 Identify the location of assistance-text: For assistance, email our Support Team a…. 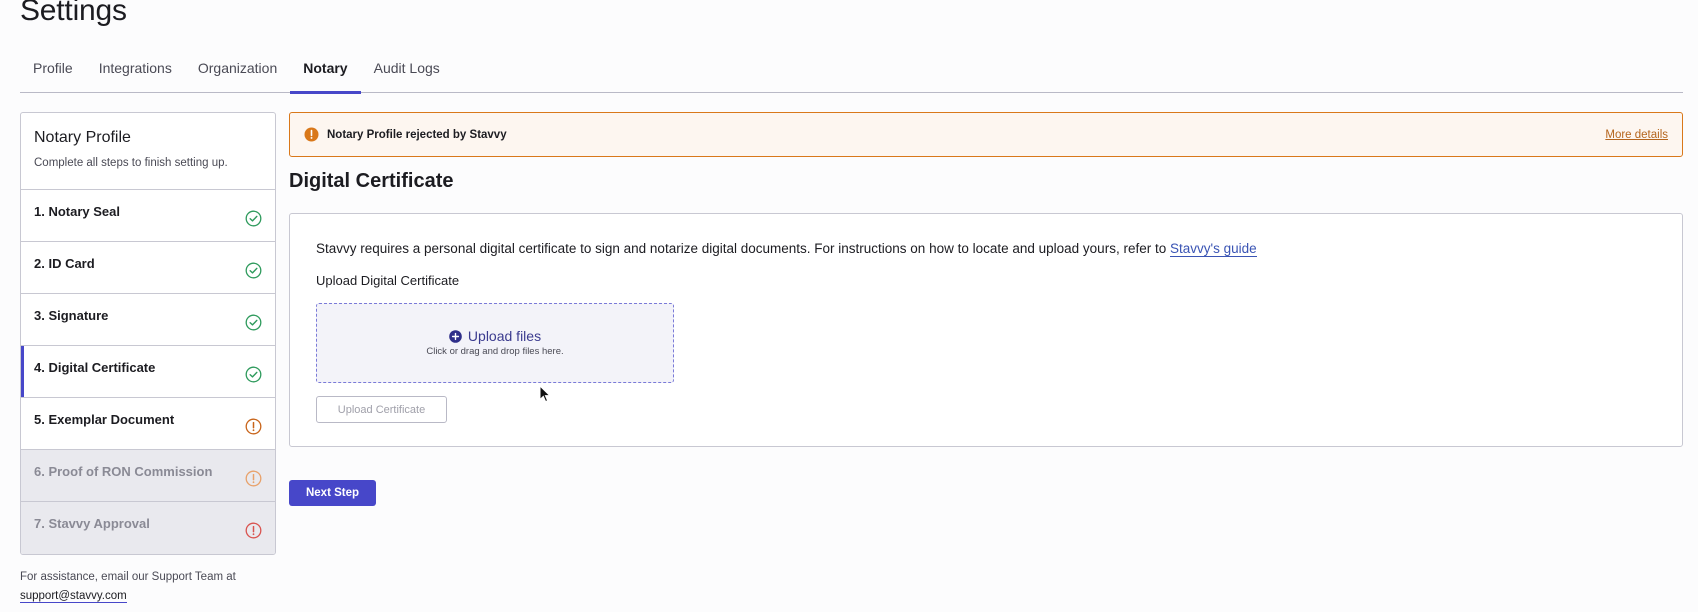
(128, 577).